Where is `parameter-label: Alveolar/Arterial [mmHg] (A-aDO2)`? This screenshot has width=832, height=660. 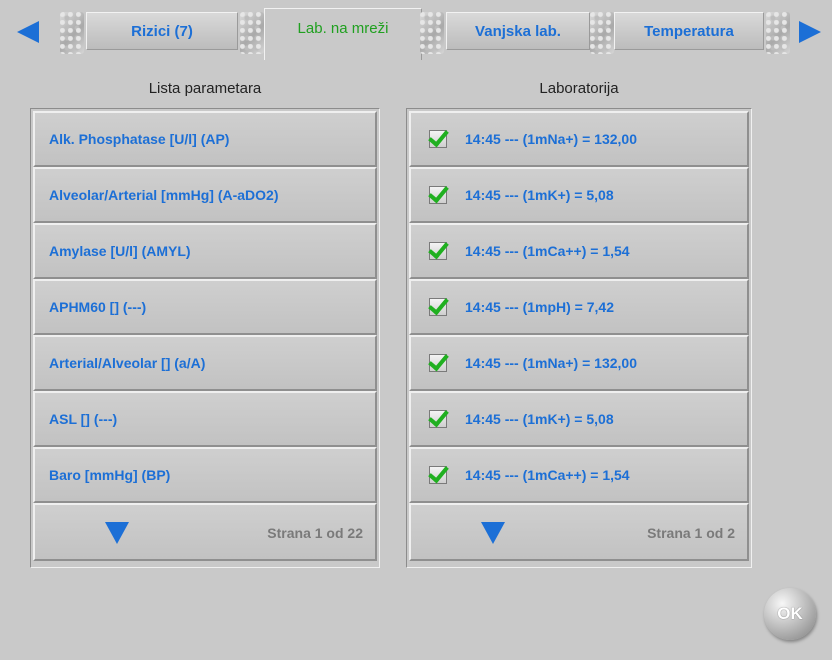
parameter-label: Alveolar/Arterial [mmHg] (A-aDO2) is located at coordinates (164, 195).